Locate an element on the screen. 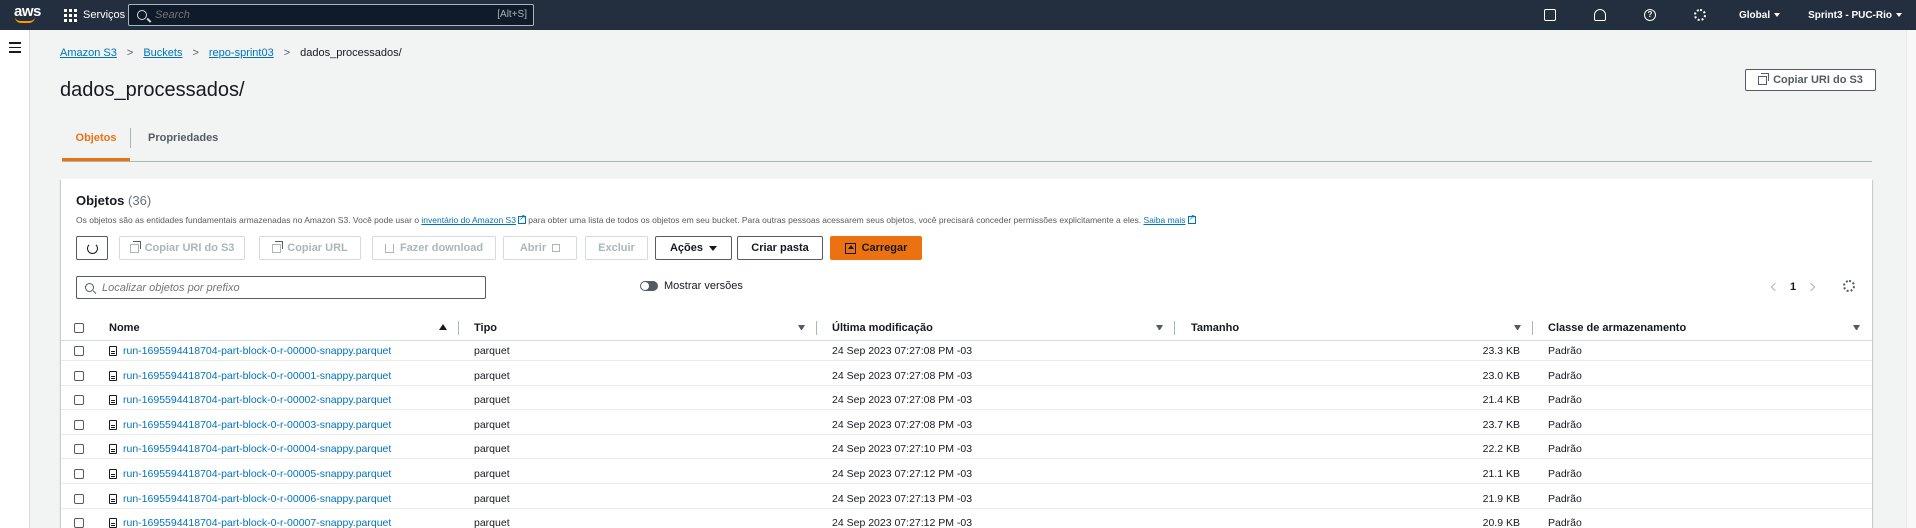 Image resolution: width=1916 pixels, height=528 pixels. copy-uri-button: Copiar URI do S3 is located at coordinates (182, 248).